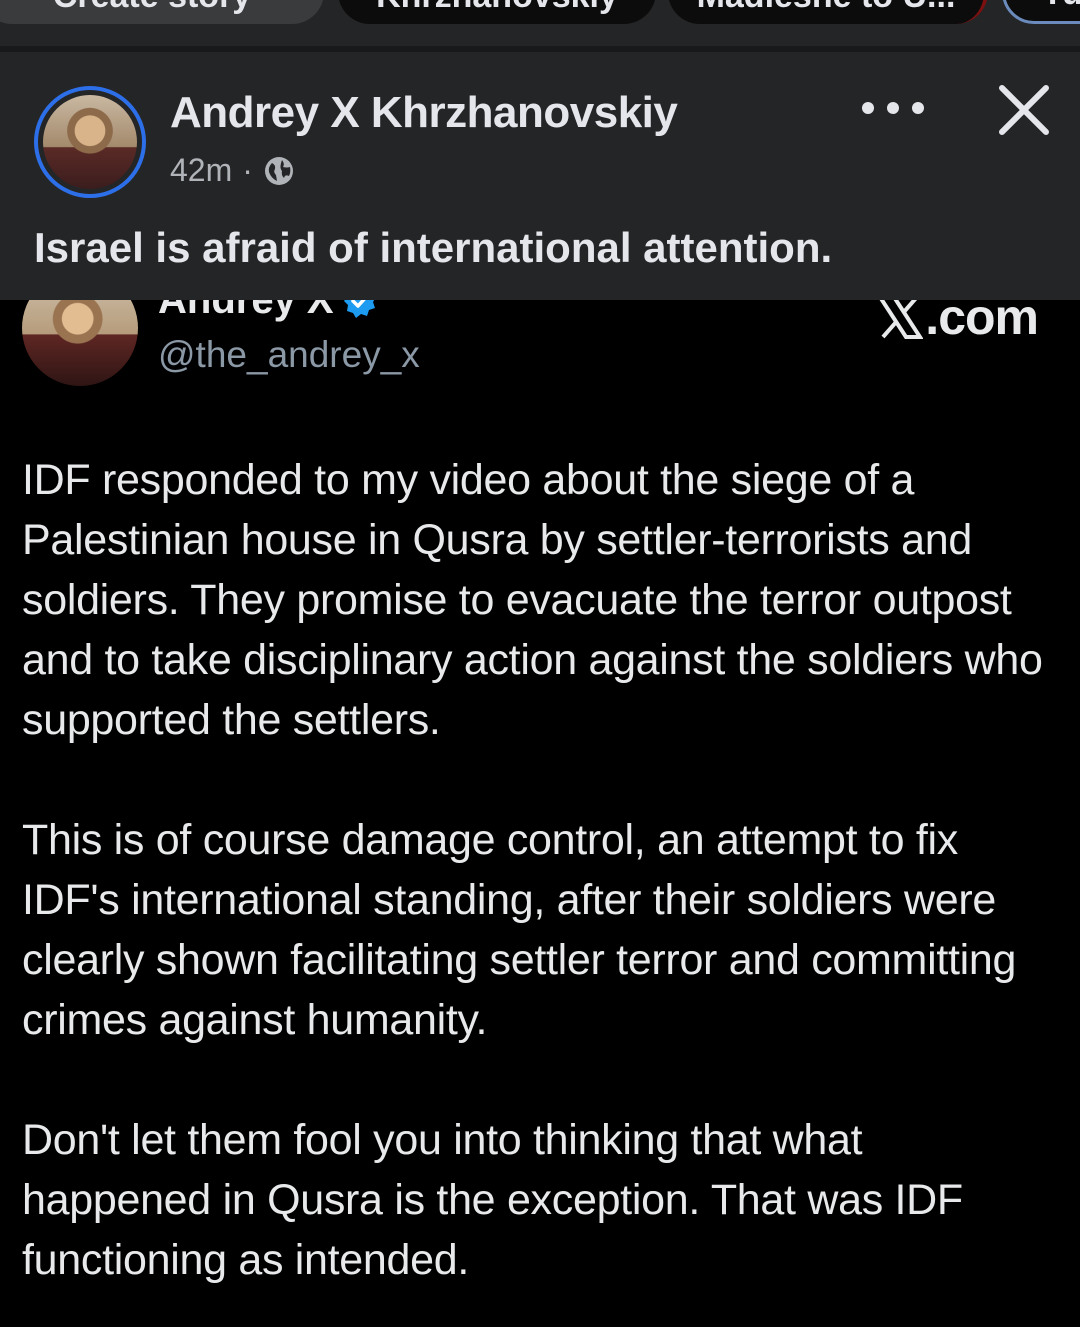 Image resolution: width=1080 pixels, height=1327 pixels. What do you see at coordinates (497, 12) in the screenshot?
I see `story-item: Khrzhanovskiy` at bounding box center [497, 12].